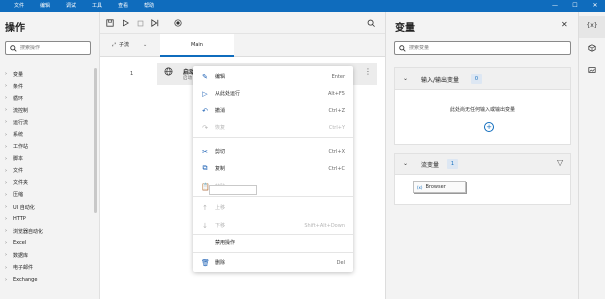  I want to click on actions-scrollbar, so click(95, 140).